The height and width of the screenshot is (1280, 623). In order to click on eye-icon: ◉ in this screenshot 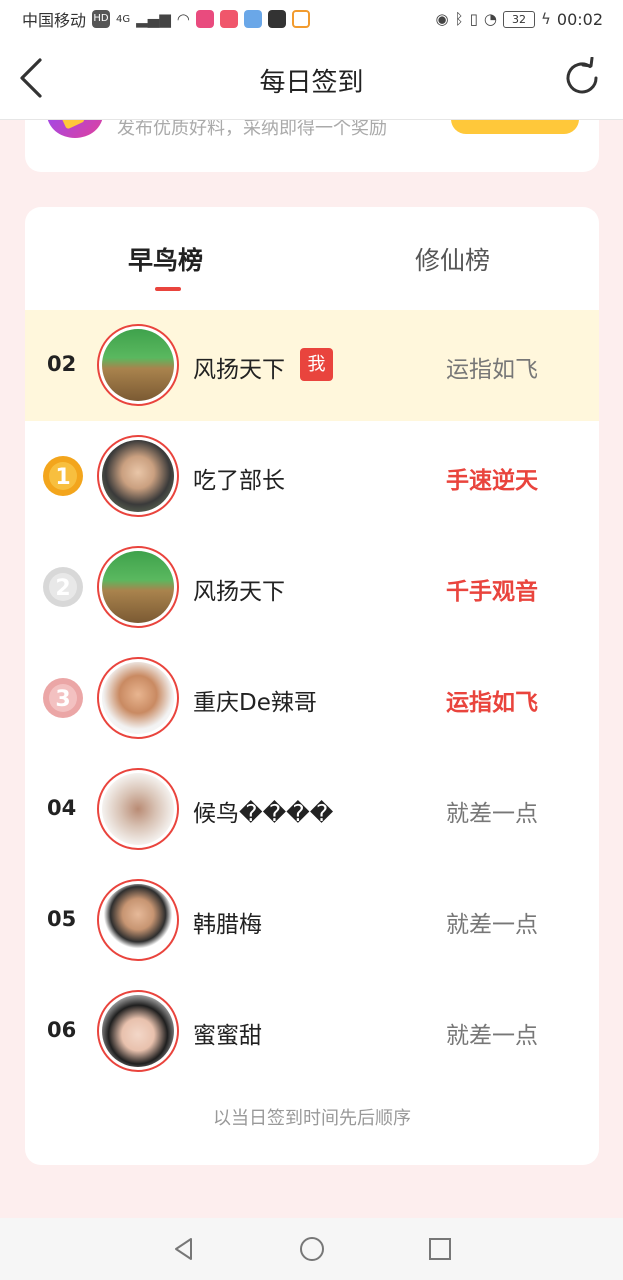, I will do `click(442, 19)`.